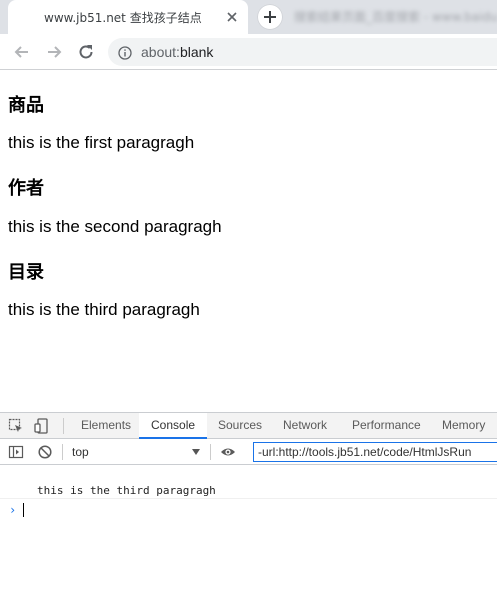  I want to click on chevron-down-icon, so click(196, 452).